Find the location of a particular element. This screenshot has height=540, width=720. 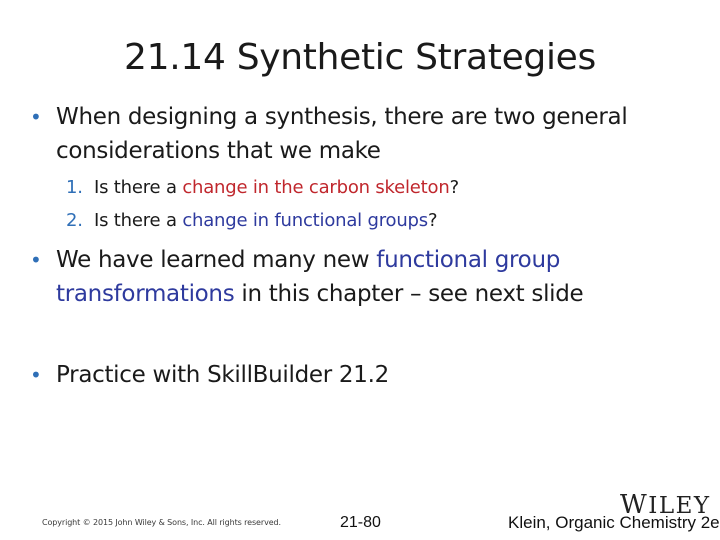

bullet-2-highlight-2: transformations is located at coordinates (145, 294).